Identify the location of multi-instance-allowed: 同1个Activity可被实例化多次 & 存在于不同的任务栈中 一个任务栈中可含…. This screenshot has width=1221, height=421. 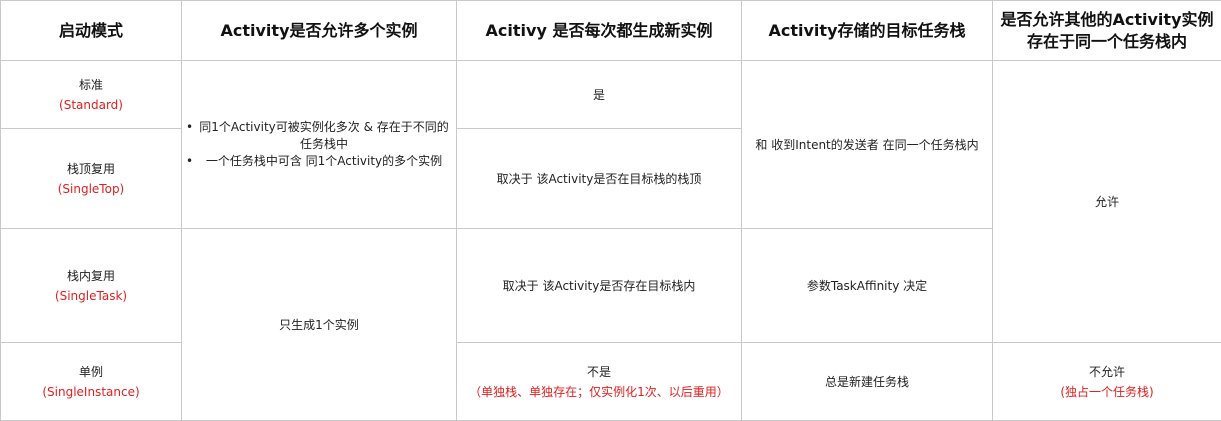
(319, 145).